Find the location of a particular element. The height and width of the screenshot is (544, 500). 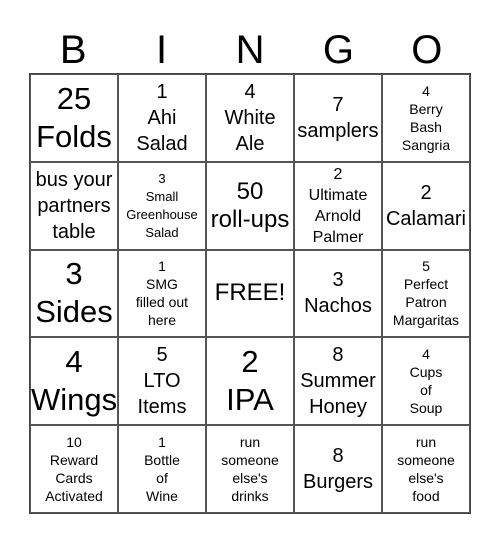

bingo-cell: bus your partners table is located at coordinates (74, 205).